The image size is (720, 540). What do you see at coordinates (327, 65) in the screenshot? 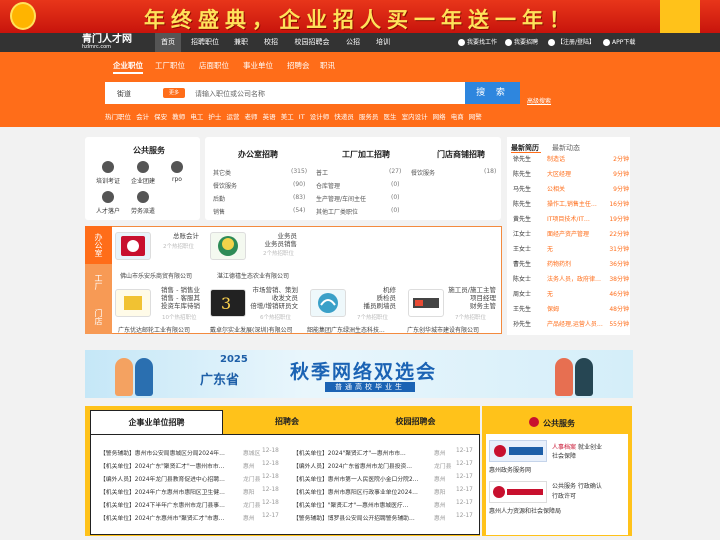
I see `tab-news: 职讯` at bounding box center [327, 65].